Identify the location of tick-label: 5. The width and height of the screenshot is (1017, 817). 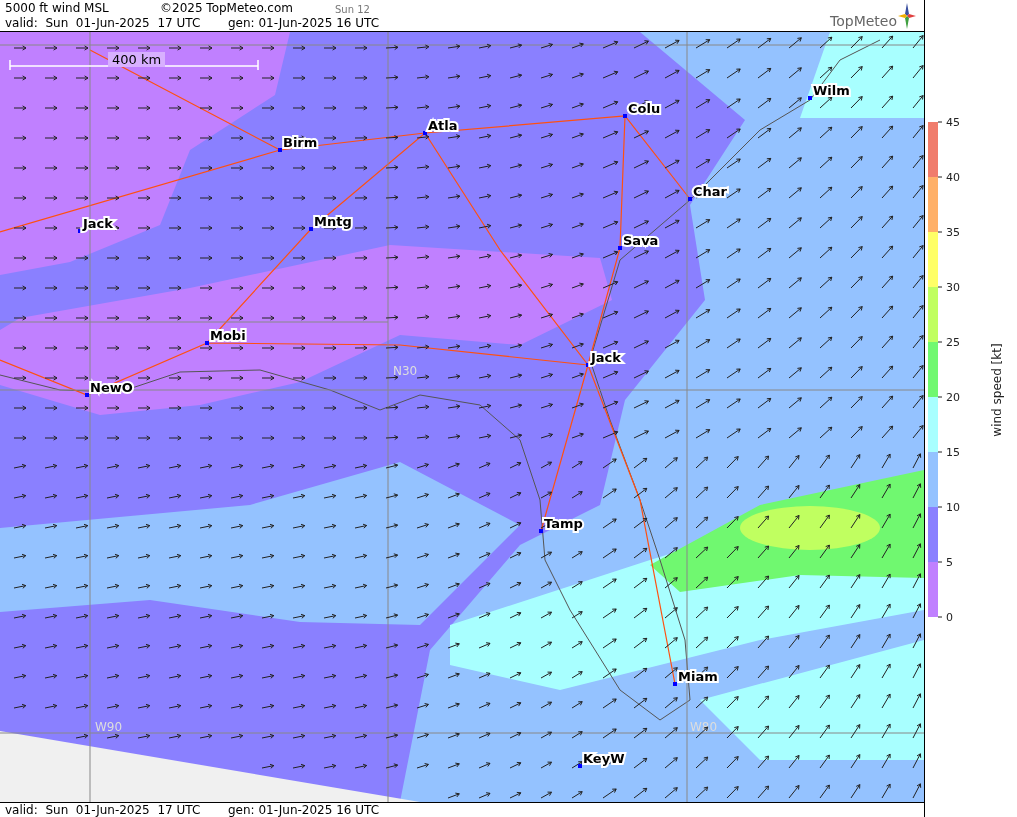
(949, 562).